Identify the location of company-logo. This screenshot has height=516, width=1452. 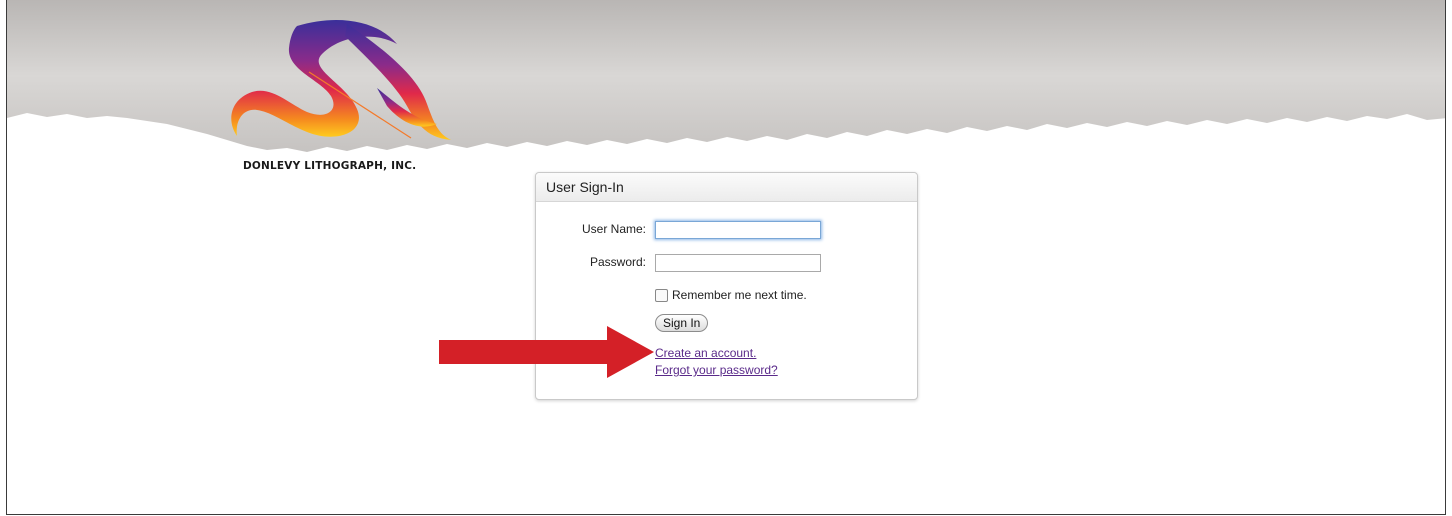
(341, 80).